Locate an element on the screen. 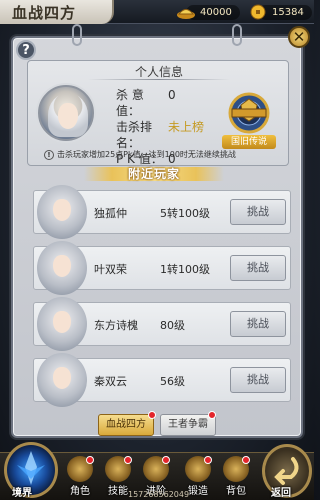 The height and width of the screenshot is (500, 320). rank-badge-icon is located at coordinates (249, 113).